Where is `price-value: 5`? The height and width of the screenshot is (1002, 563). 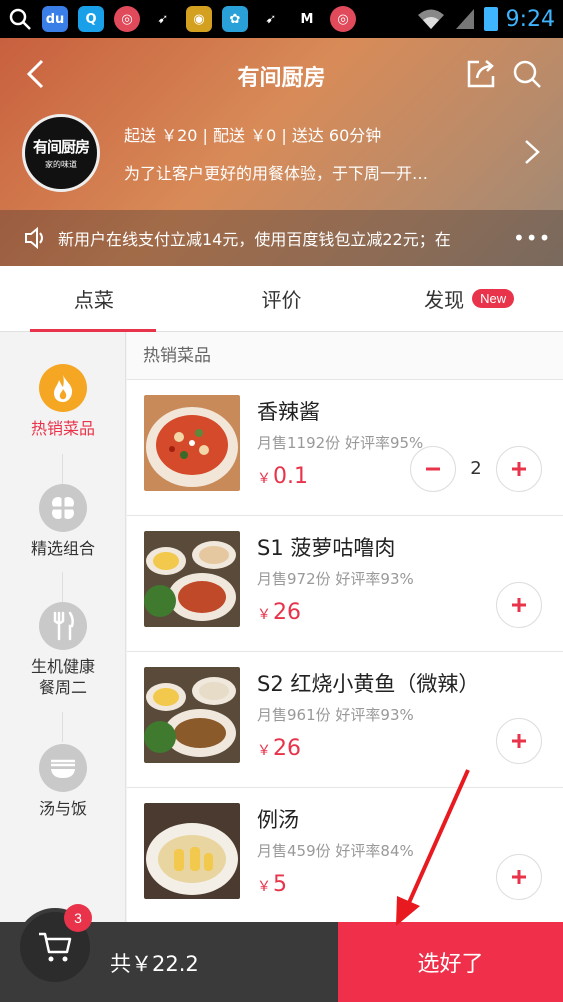
price-value: 5 is located at coordinates (280, 884).